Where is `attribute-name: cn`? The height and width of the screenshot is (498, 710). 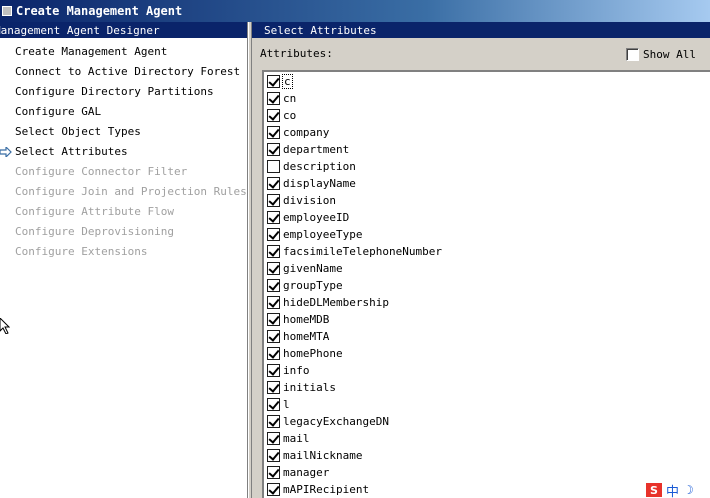
attribute-name: cn is located at coordinates (290, 98).